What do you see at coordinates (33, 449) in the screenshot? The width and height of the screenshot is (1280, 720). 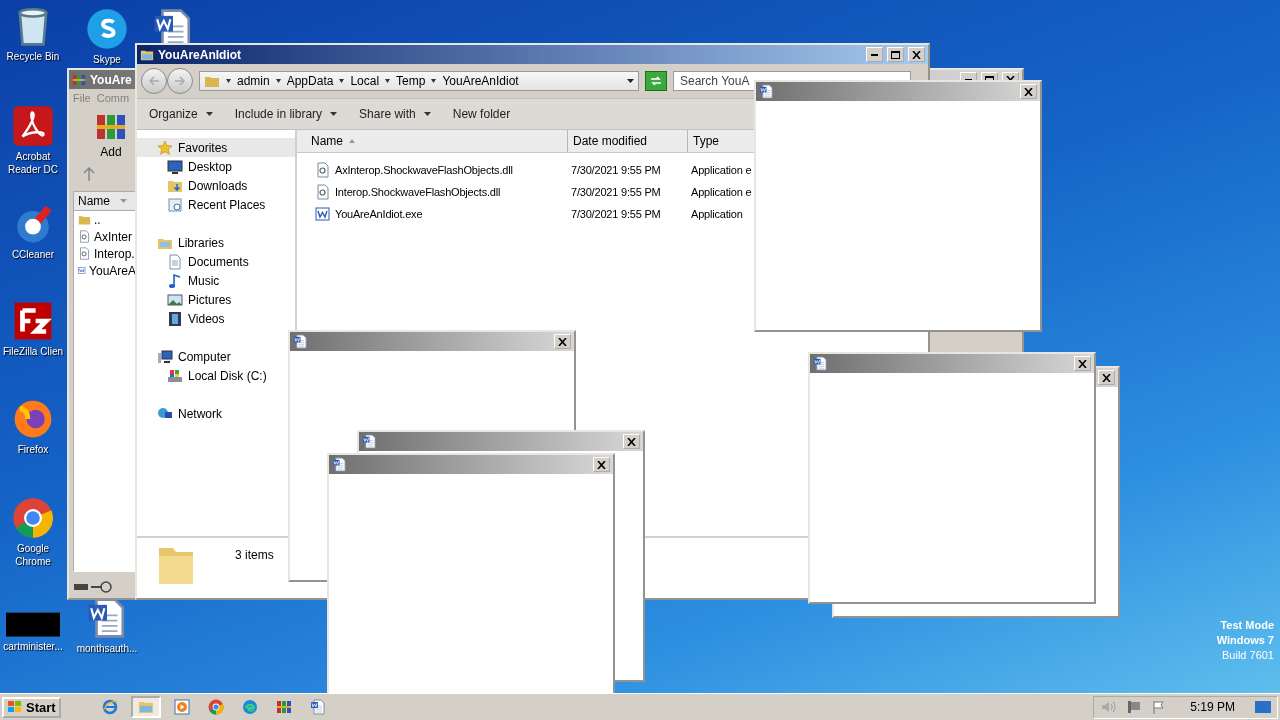 I see `desktop-icon-label: Firefox` at bounding box center [33, 449].